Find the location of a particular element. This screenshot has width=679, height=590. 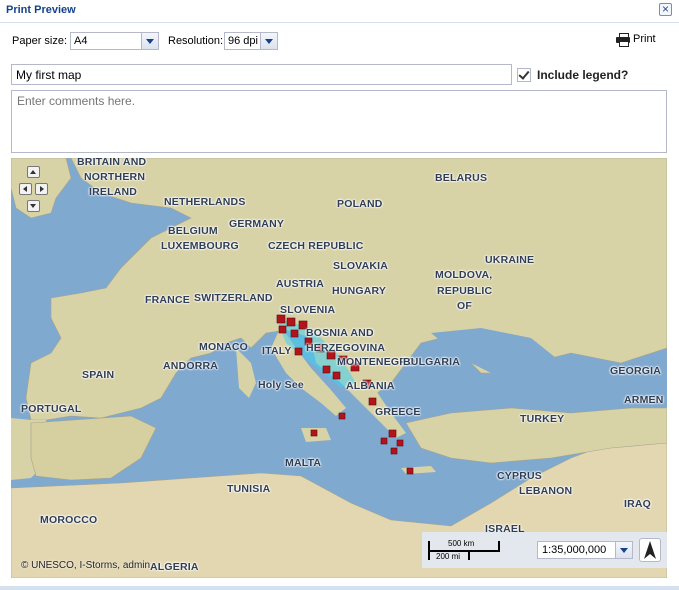

paper-size-value: A4 is located at coordinates (81, 41).